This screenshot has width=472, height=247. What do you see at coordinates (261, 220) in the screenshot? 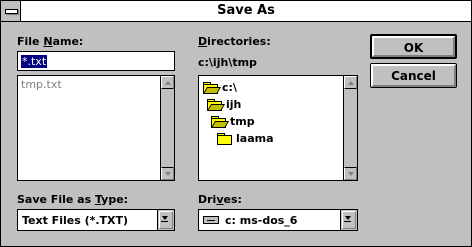
I see `drives-value: c: ms-dos_6` at bounding box center [261, 220].